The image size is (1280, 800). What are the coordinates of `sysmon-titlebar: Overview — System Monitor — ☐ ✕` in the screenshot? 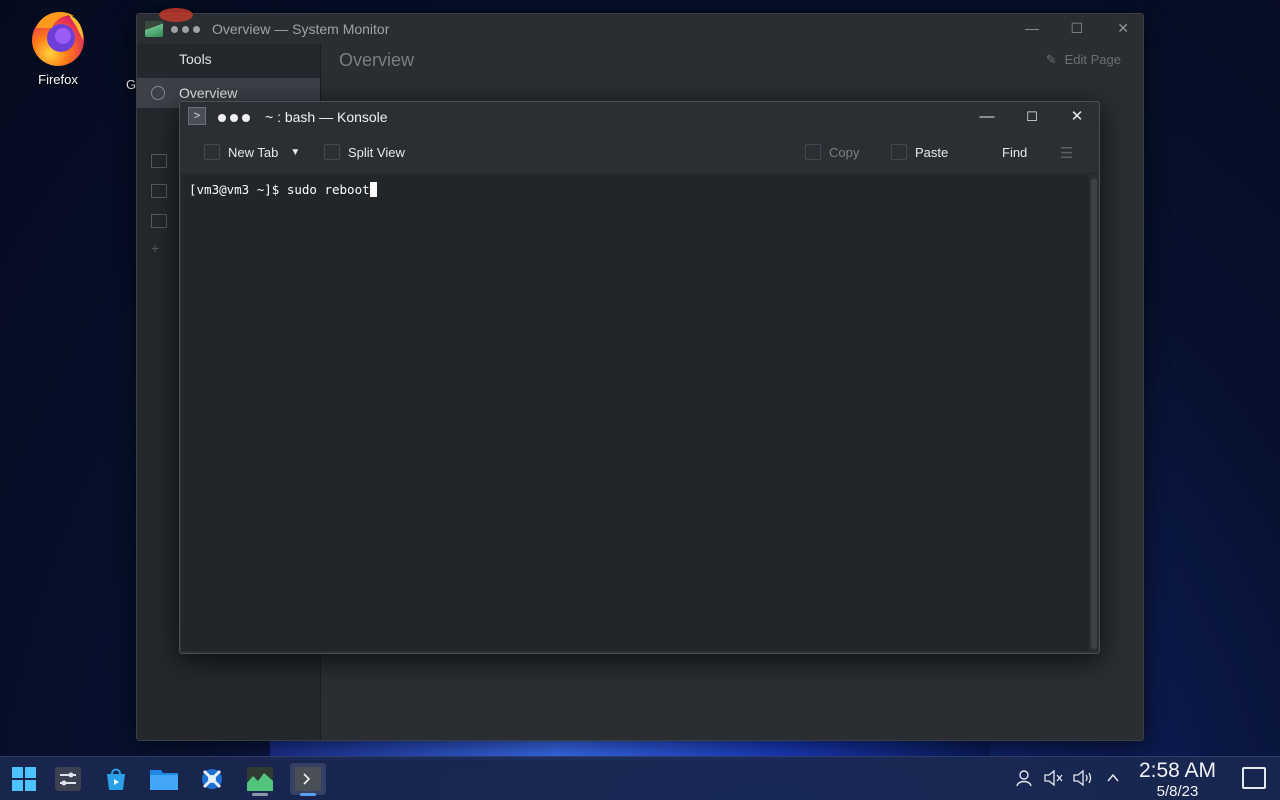 It's located at (640, 26).